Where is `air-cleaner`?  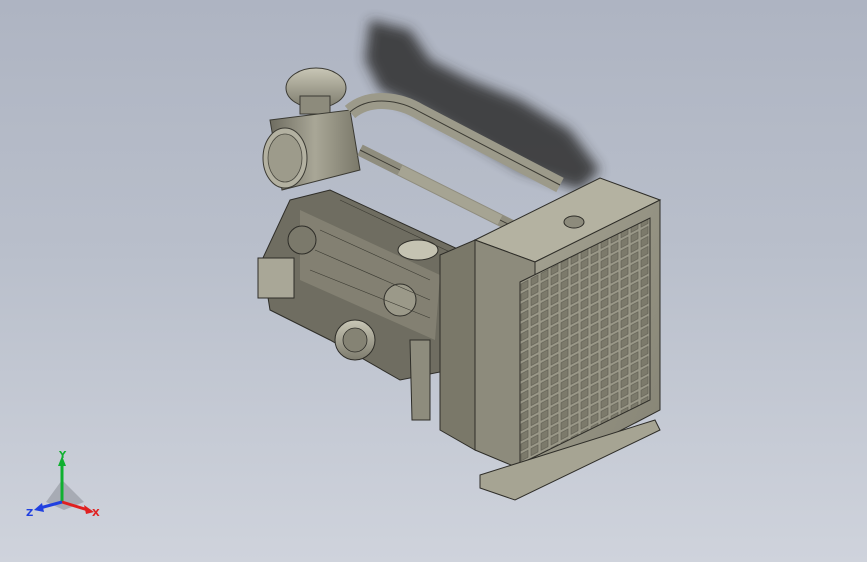 air-cleaner is located at coordinates (311, 129).